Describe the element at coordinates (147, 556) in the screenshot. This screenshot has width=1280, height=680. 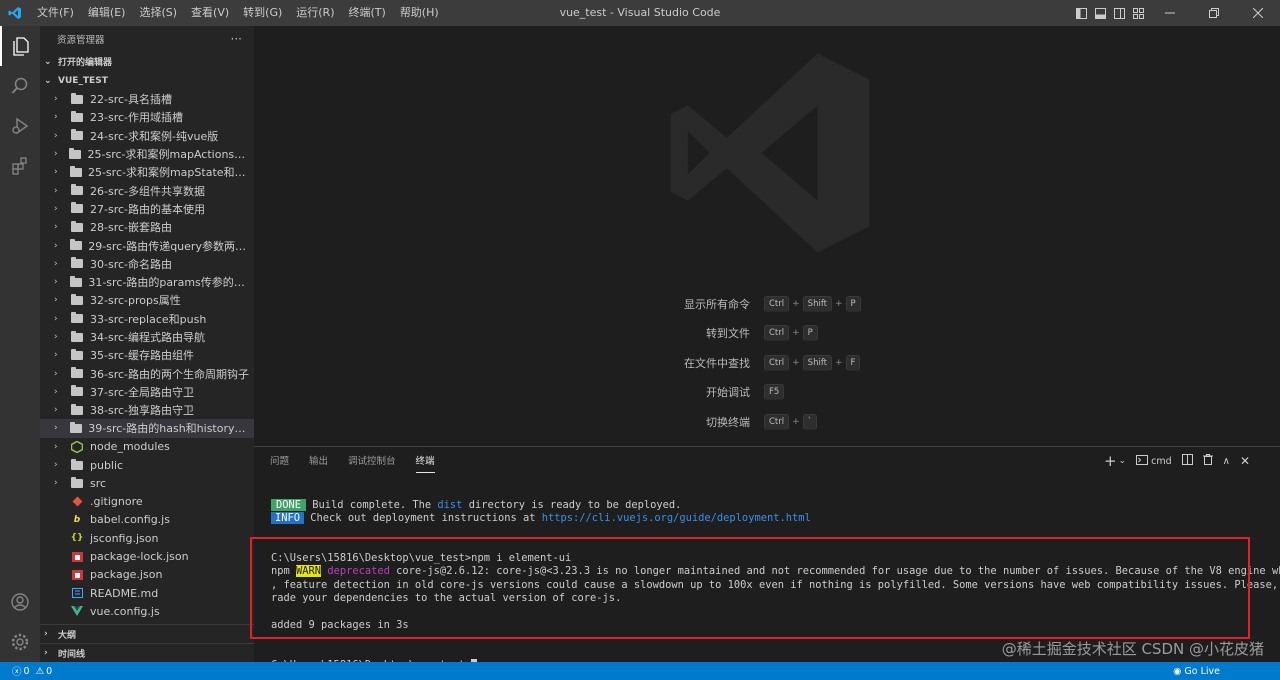
I see `tree-file: package-lock.json` at that location.